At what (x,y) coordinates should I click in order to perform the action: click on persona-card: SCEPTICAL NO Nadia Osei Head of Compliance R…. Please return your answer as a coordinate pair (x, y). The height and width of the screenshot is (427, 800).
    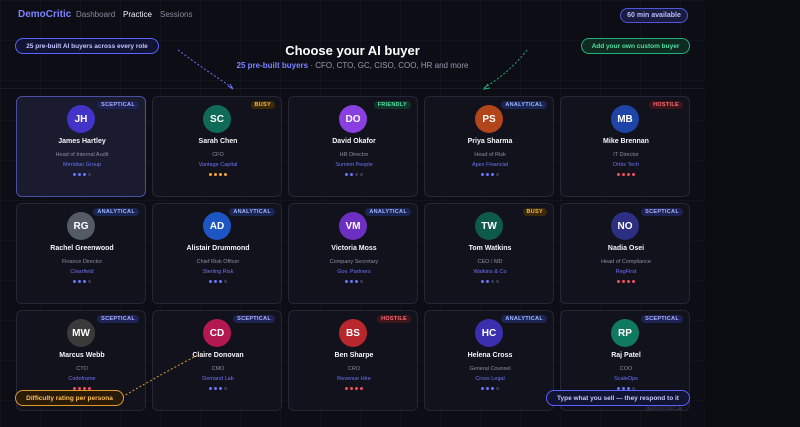
    Looking at the image, I should click on (625, 253).